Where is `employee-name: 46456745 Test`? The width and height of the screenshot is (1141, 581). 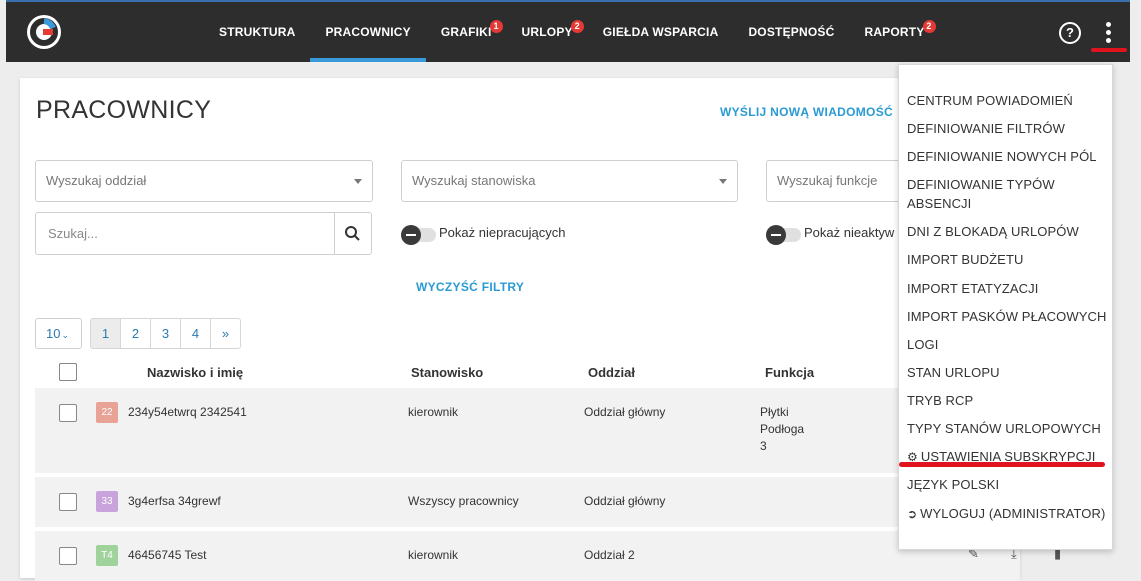
employee-name: 46456745 Test is located at coordinates (167, 555).